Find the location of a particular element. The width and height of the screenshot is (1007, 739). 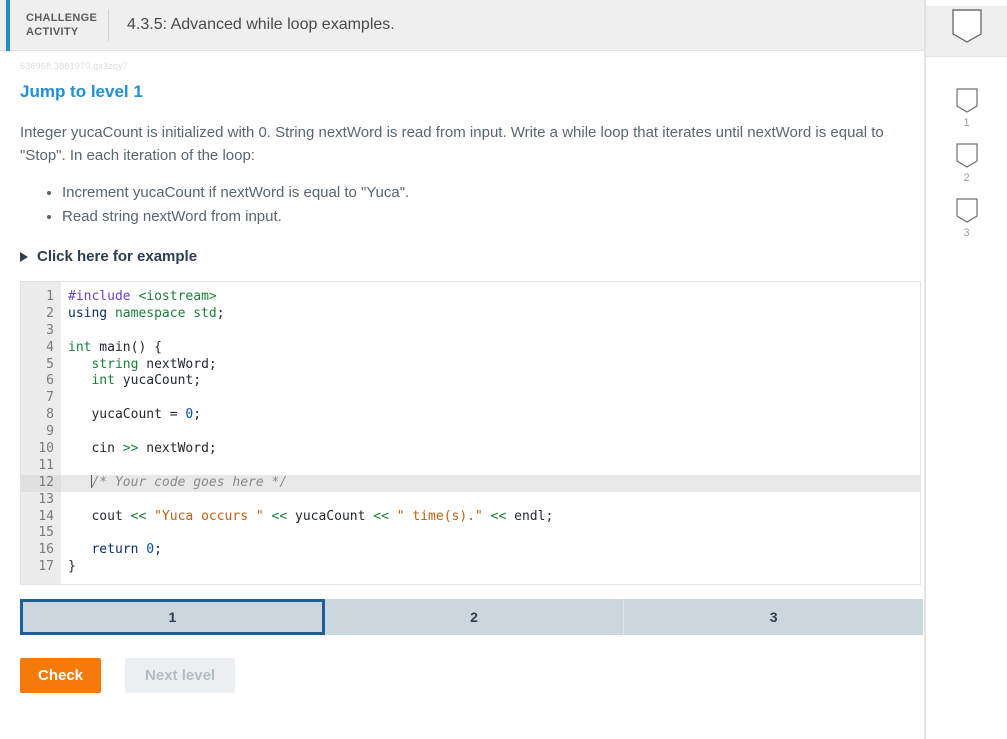

line-number: 2 is located at coordinates (41, 314).